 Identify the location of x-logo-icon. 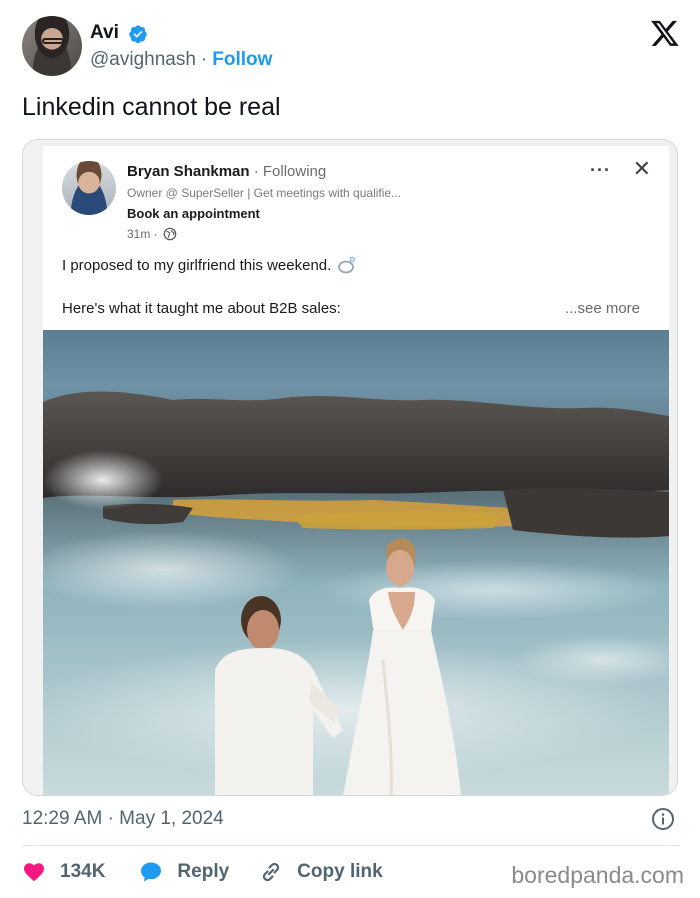
(665, 33).